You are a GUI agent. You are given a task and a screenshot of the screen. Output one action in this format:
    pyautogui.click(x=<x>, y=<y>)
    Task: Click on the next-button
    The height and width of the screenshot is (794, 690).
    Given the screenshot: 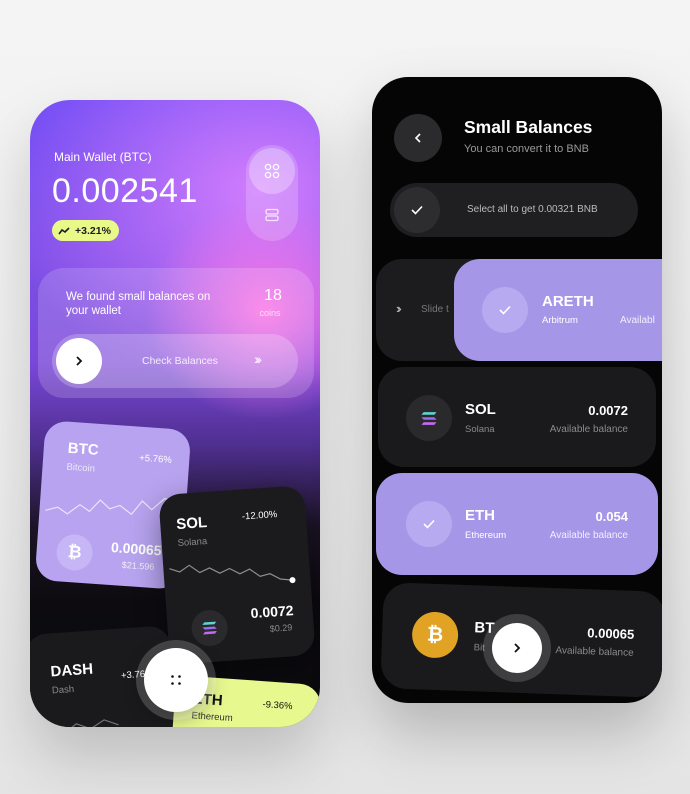 What is the action you would take?
    pyautogui.click(x=517, y=648)
    